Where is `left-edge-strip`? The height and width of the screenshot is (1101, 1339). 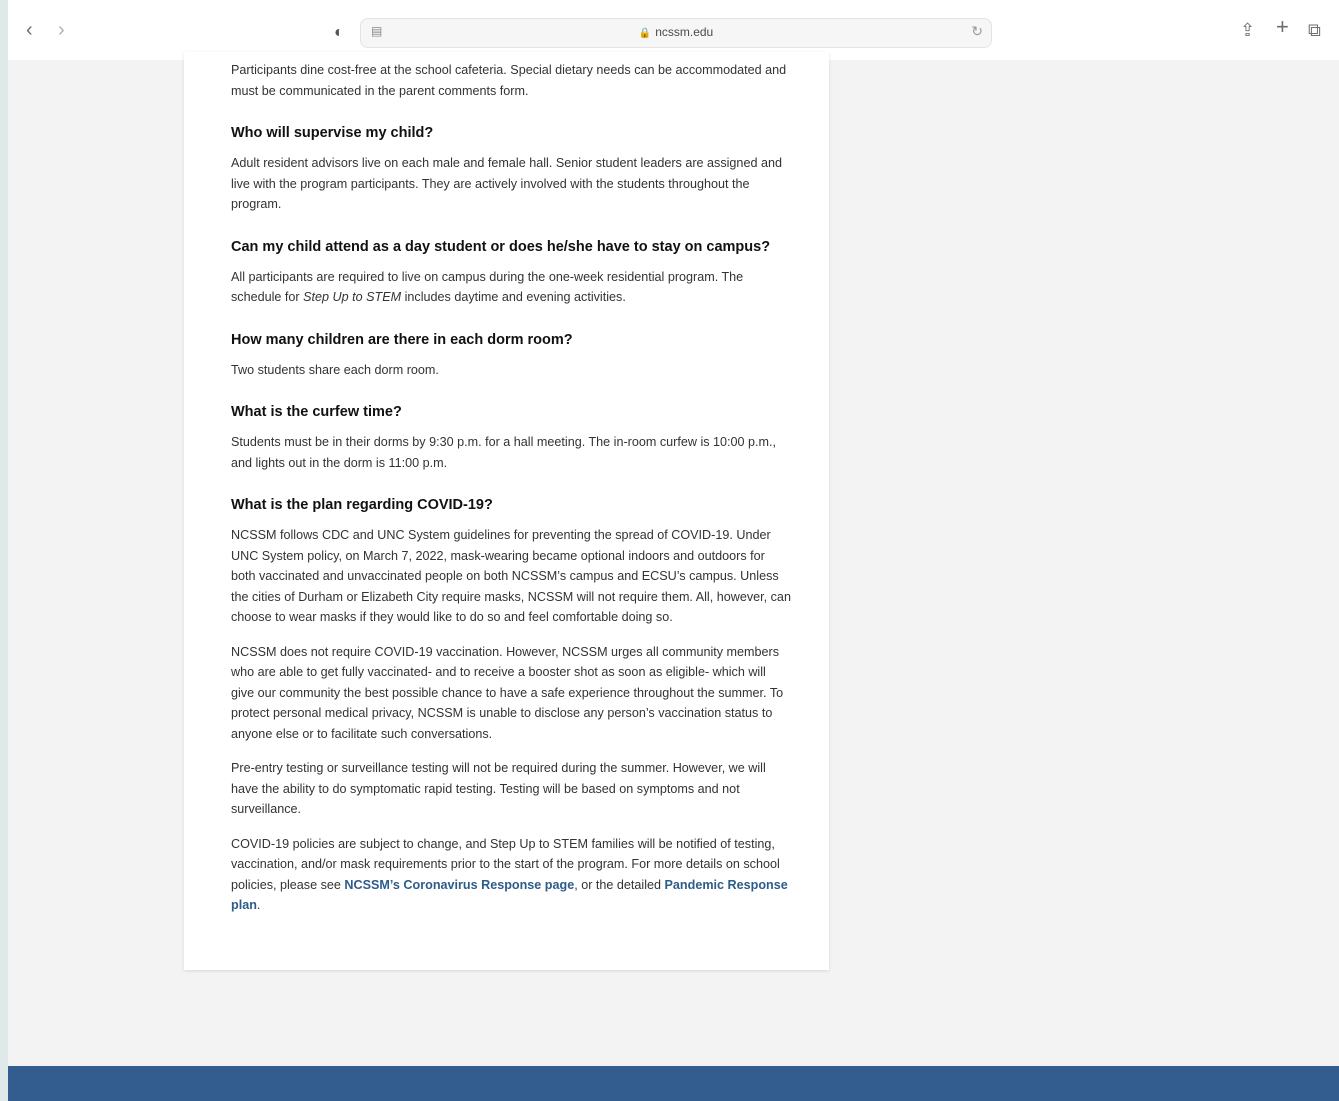
left-edge-strip is located at coordinates (4, 550).